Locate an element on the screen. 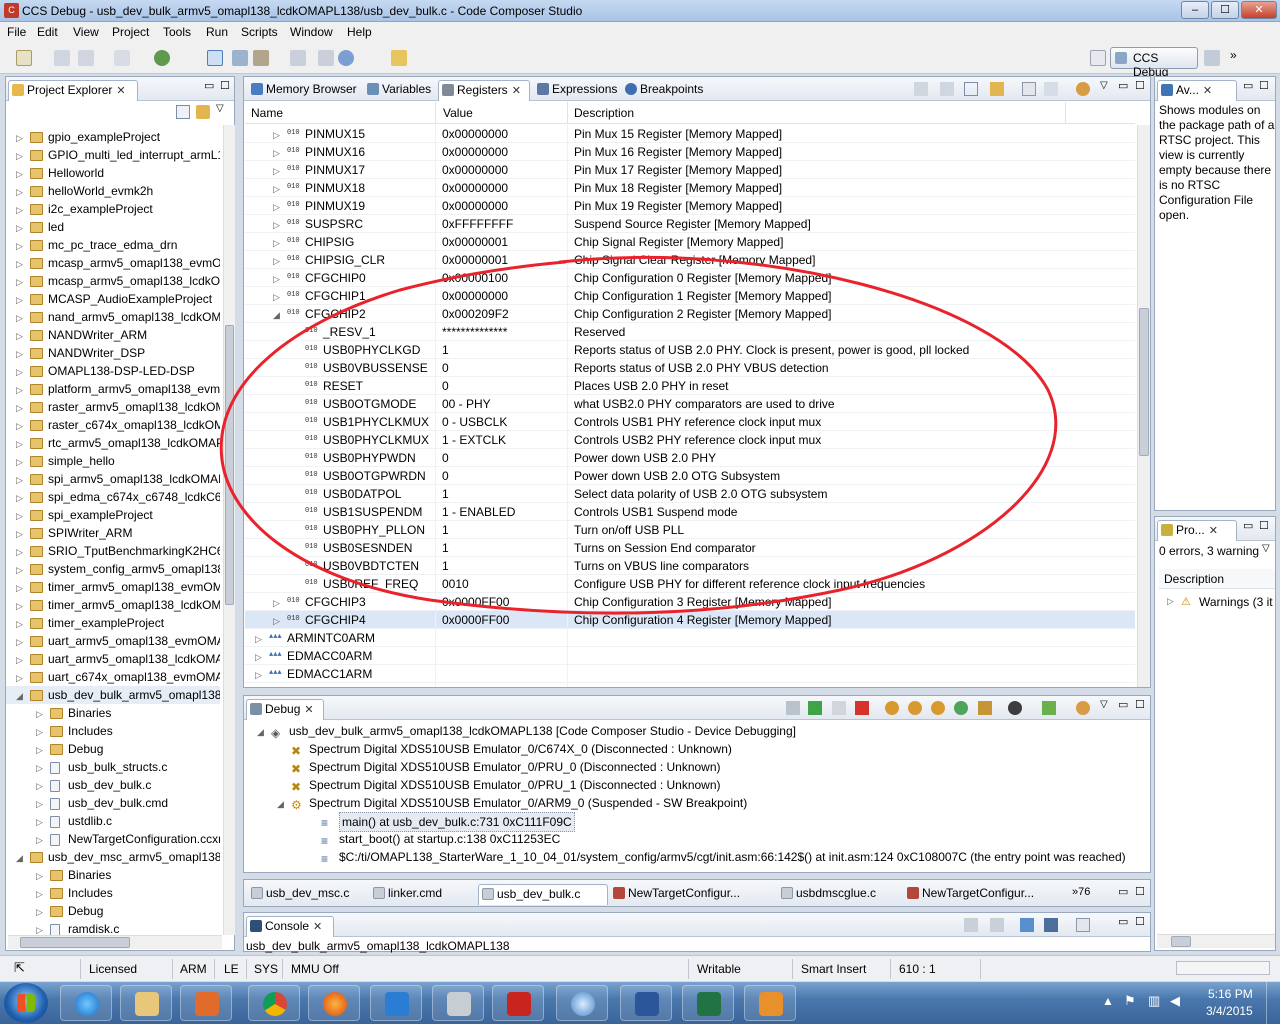  project-item: ▷ helloWorld_evmk2h is located at coordinates (113, 191).